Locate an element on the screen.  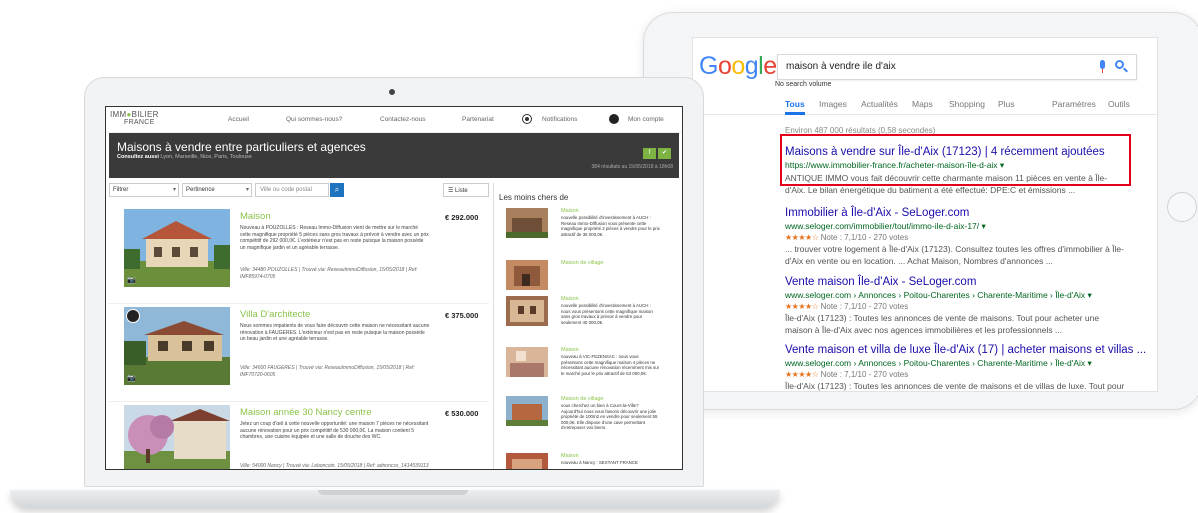
result-rating: ★★★★☆ Note : 7,1/10 - 270 votes is located at coordinates (955, 306).